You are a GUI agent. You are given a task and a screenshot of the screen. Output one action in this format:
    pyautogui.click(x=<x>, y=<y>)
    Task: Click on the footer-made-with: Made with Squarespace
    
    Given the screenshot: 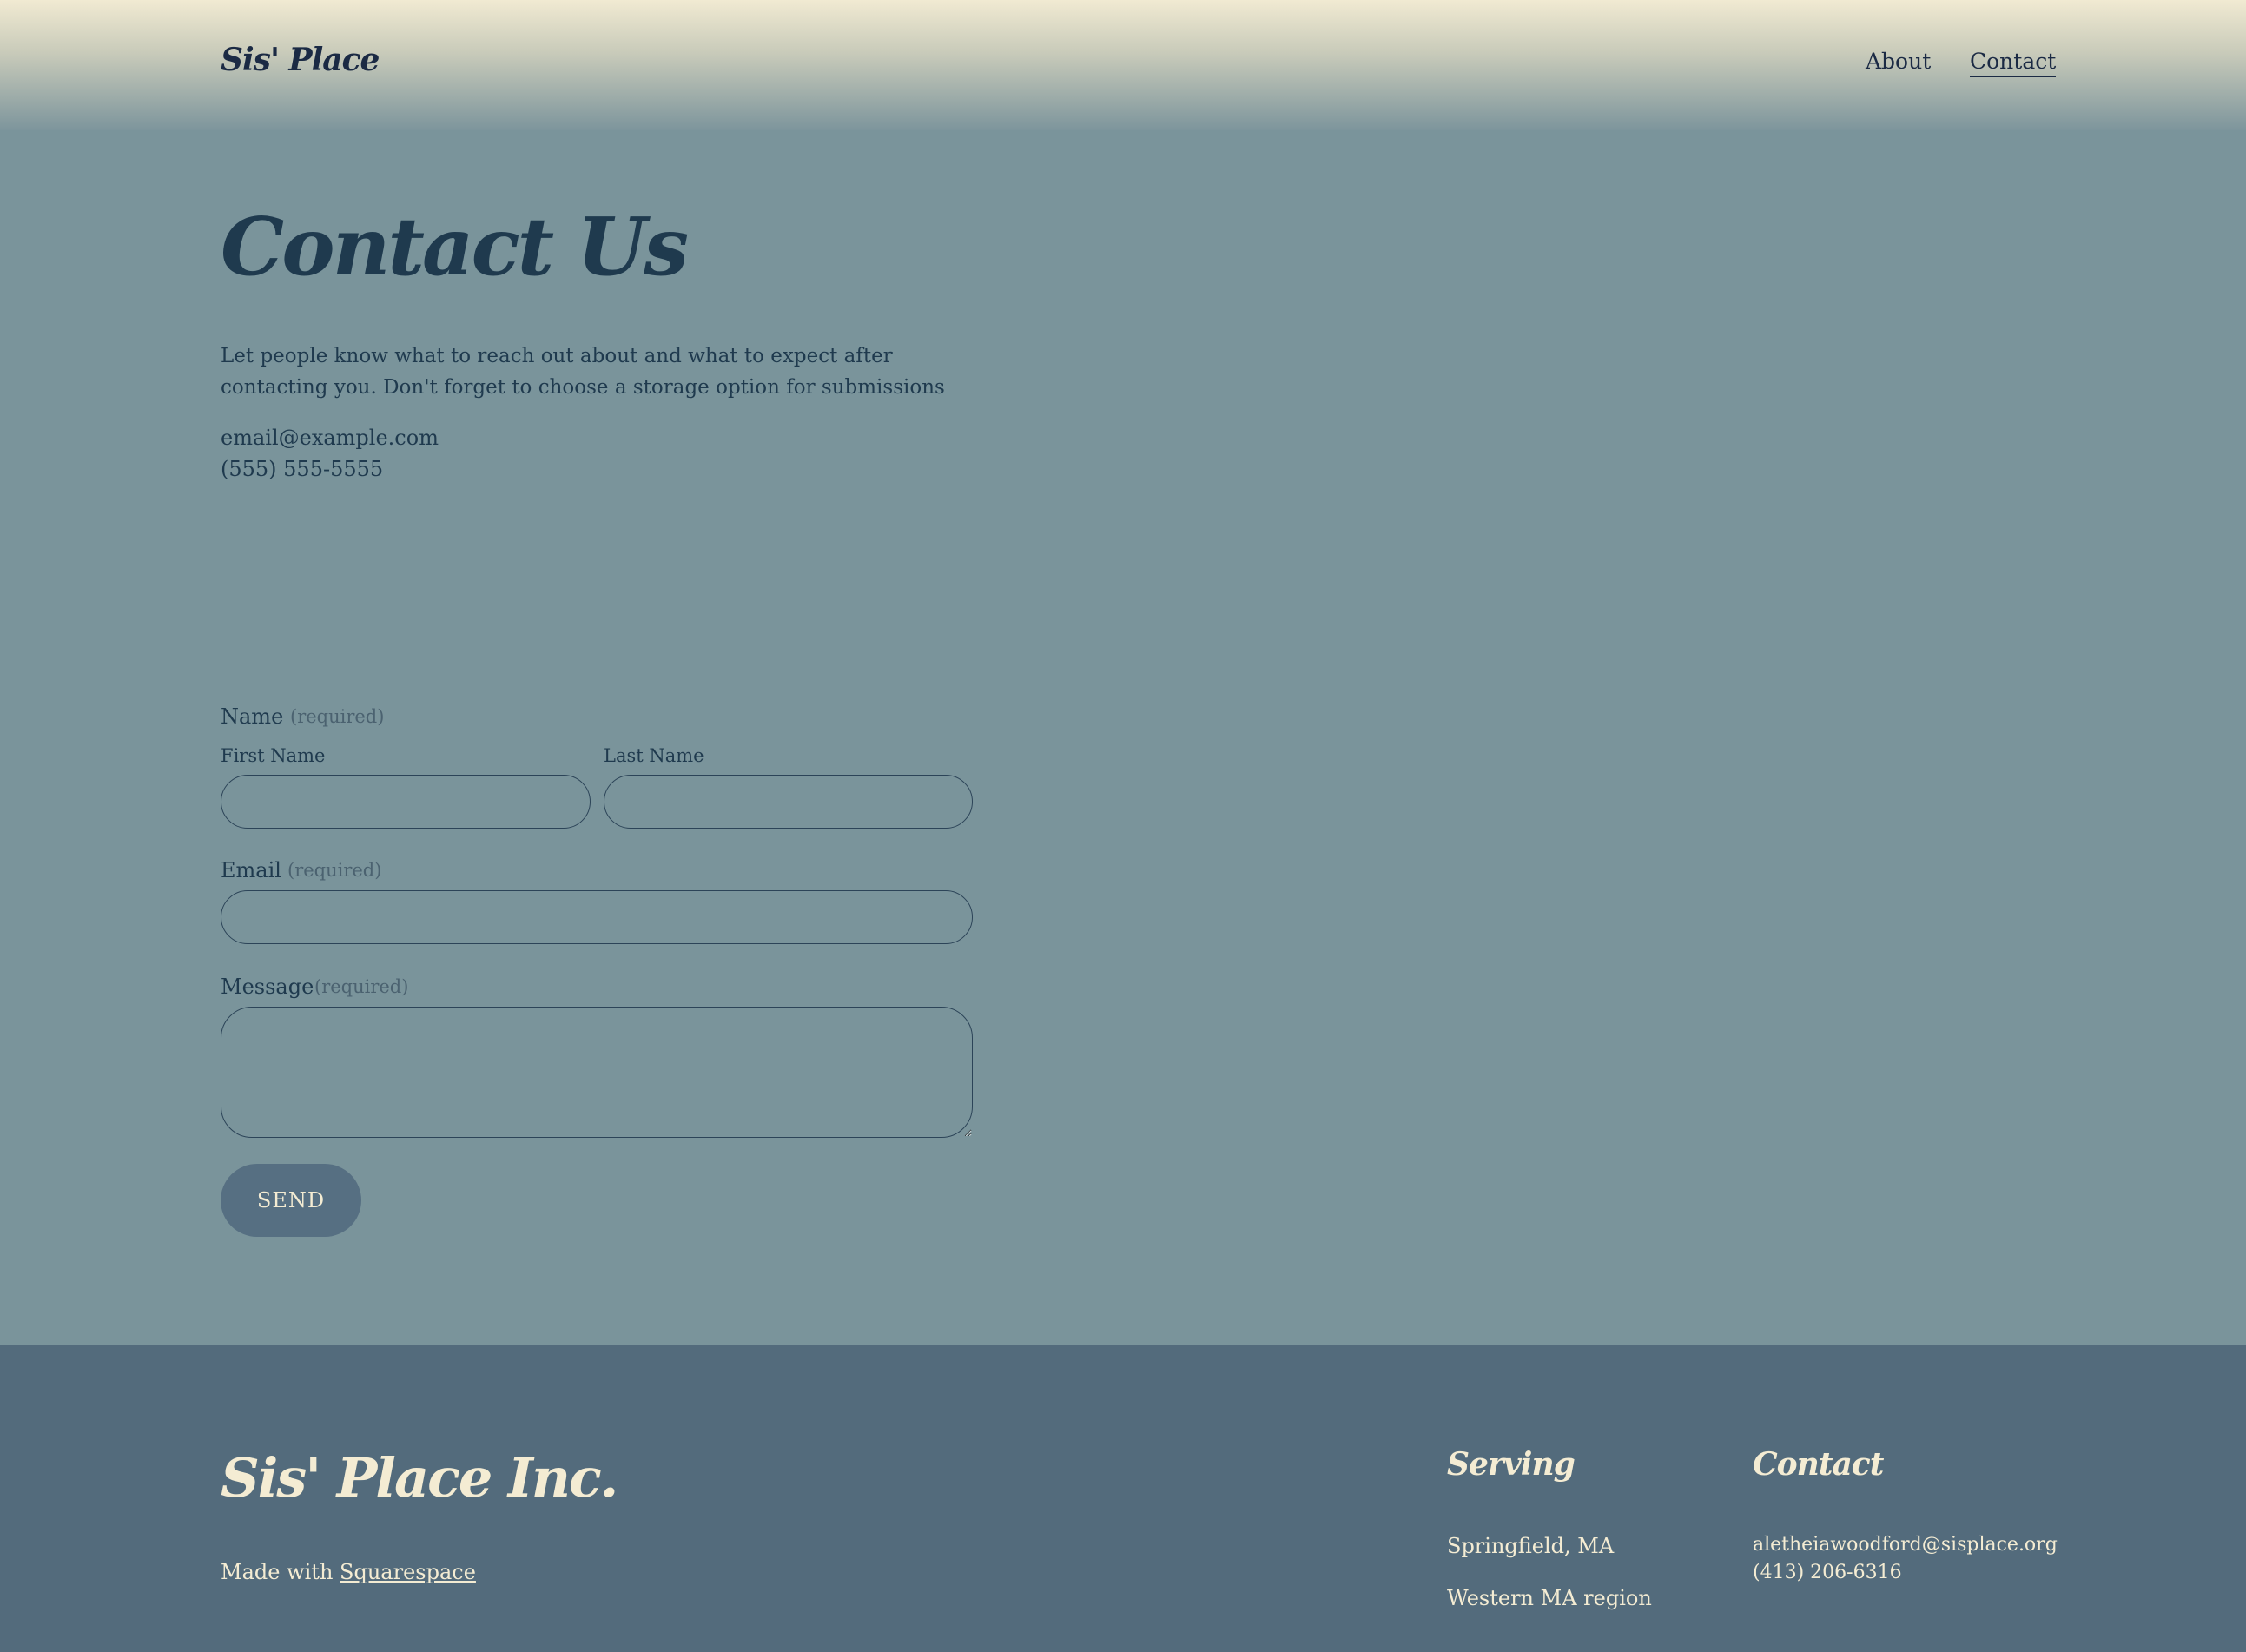 What is the action you would take?
    pyautogui.click(x=348, y=1572)
    